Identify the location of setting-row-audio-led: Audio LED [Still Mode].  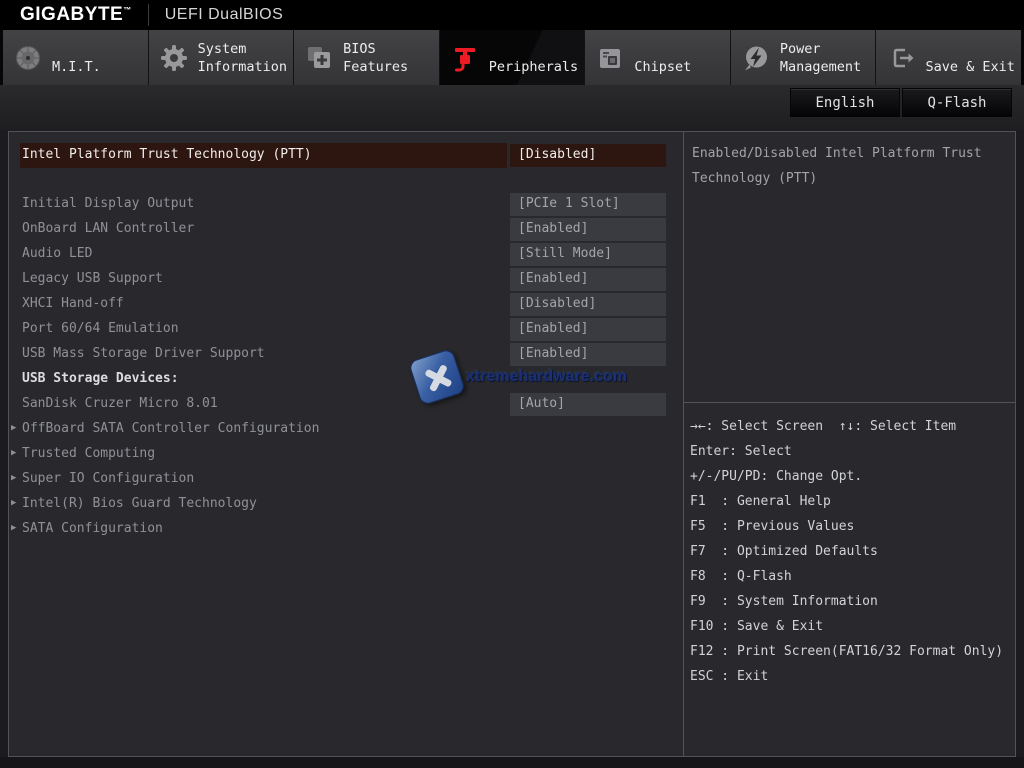
(346, 254).